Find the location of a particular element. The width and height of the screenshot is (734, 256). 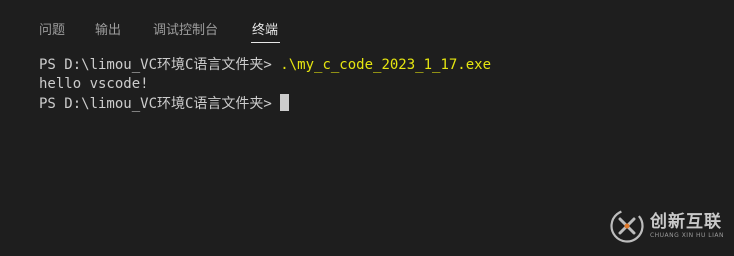

watermark-text: 创新互联 CHUANG XIN HU LIAN is located at coordinates (687, 226).